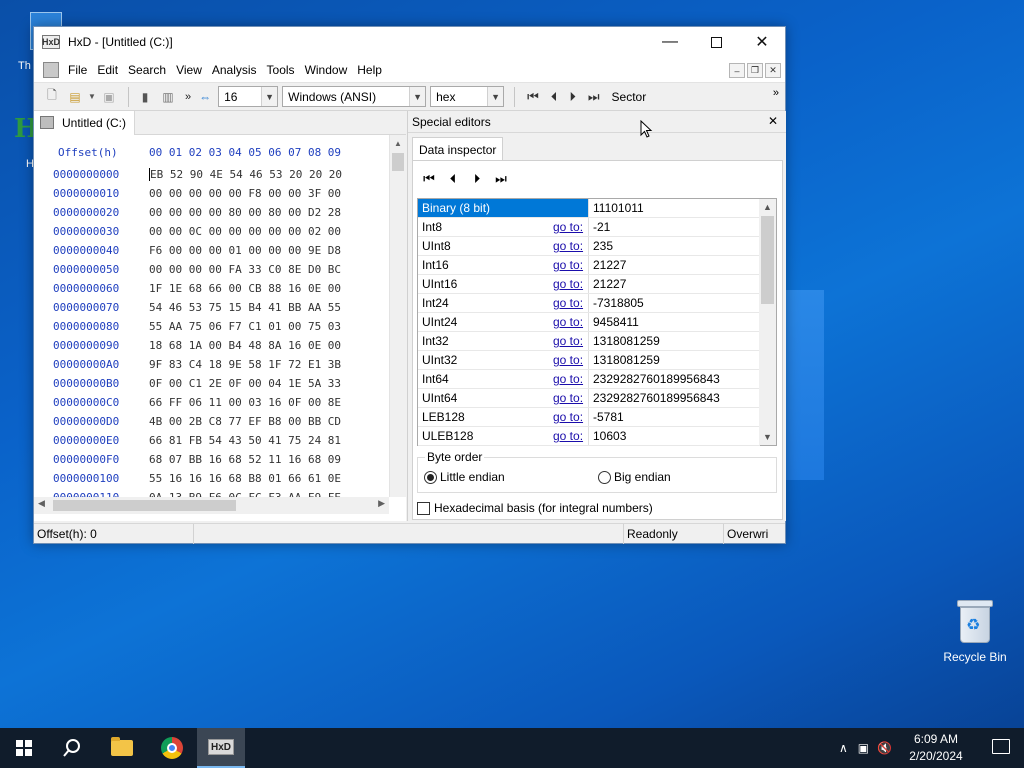  I want to click on open-dropdown-icon: ▼, so click(92, 97).